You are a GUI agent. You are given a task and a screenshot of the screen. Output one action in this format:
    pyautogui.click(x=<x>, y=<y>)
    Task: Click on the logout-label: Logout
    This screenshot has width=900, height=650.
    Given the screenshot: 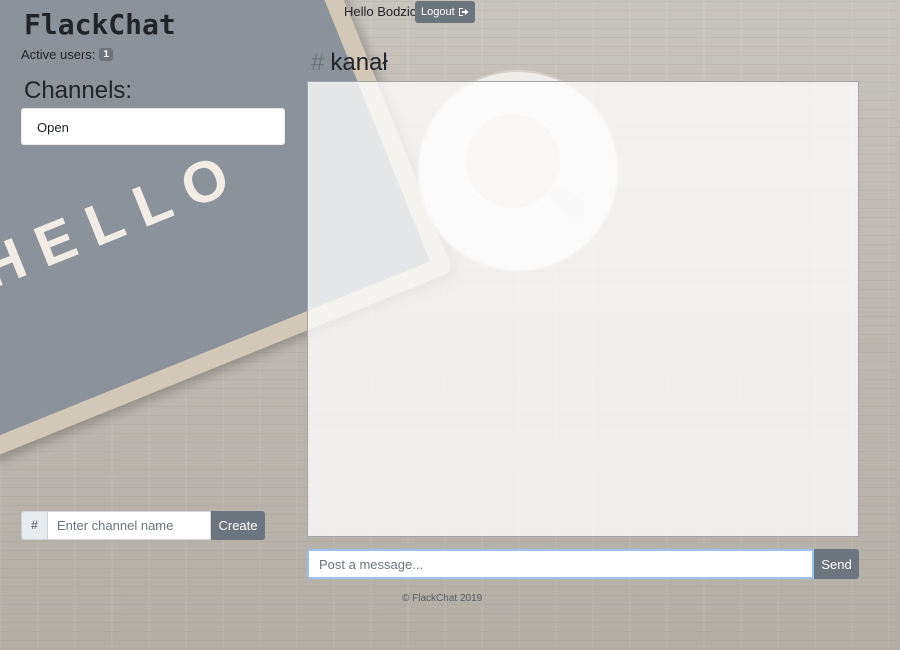 What is the action you would take?
    pyautogui.click(x=438, y=12)
    